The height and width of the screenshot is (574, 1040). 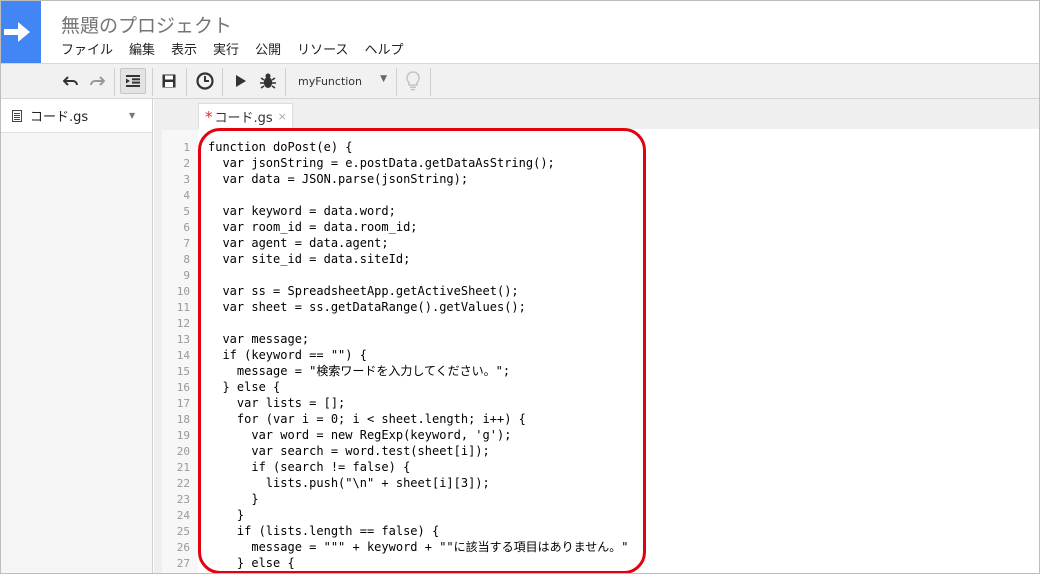 What do you see at coordinates (183, 419) in the screenshot?
I see `line-number: 18` at bounding box center [183, 419].